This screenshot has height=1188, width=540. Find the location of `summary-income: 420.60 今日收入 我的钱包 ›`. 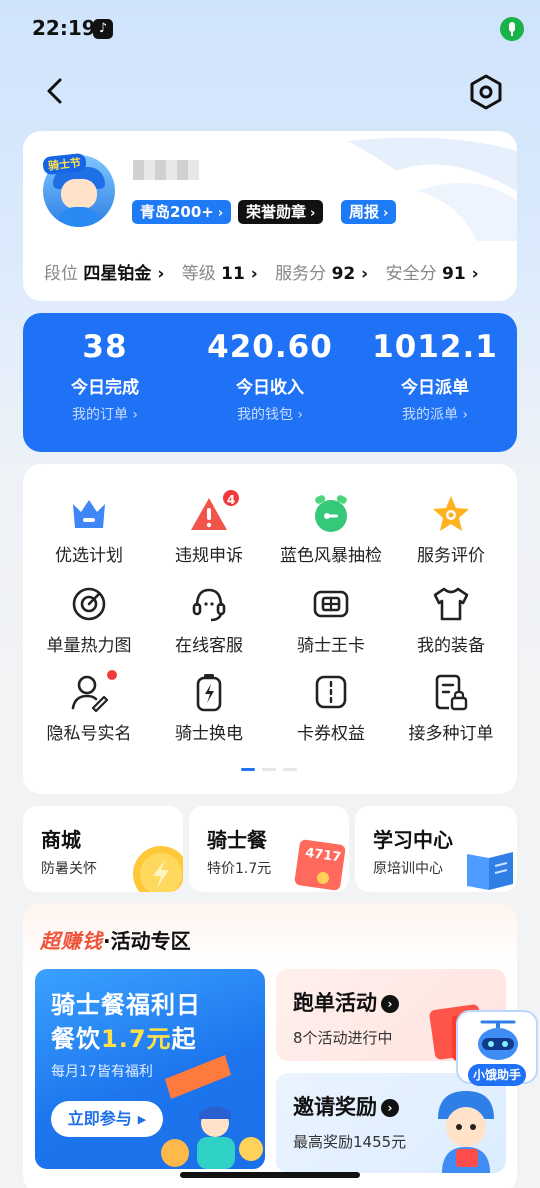

summary-income: 420.60 今日收入 我的钱包 › is located at coordinates (270, 376).